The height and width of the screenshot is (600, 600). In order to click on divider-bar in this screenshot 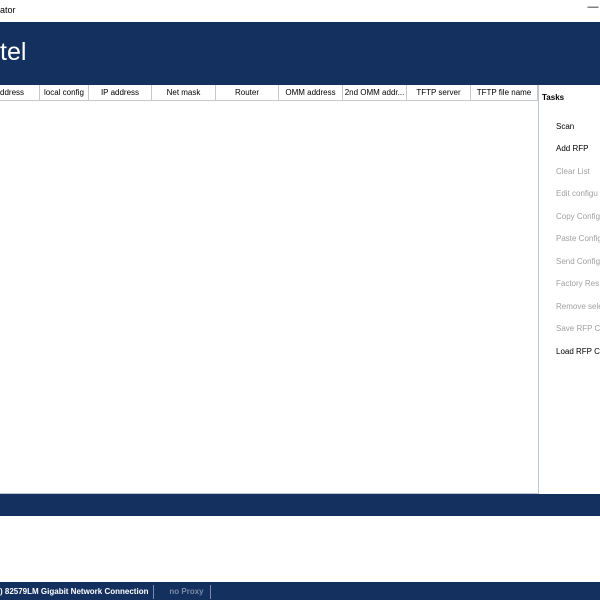, I will do `click(300, 505)`.